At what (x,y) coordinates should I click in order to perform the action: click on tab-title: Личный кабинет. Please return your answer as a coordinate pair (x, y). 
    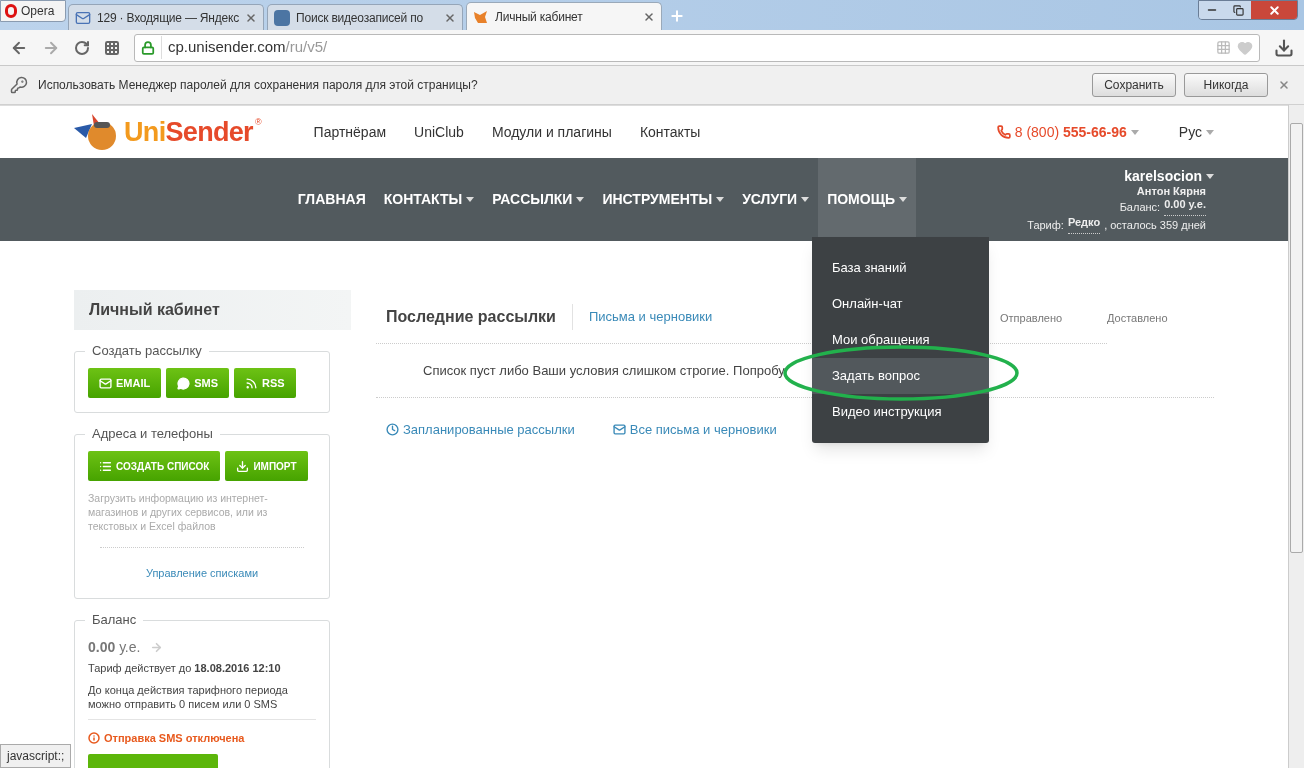
    Looking at the image, I should click on (539, 17).